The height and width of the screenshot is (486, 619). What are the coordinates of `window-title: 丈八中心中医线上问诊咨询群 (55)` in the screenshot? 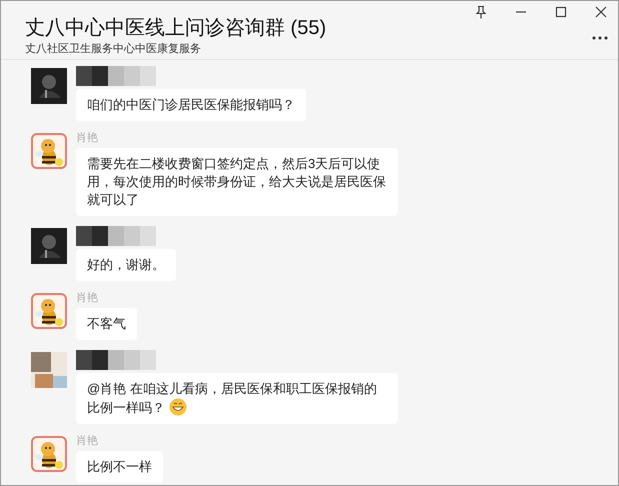 It's located at (175, 28).